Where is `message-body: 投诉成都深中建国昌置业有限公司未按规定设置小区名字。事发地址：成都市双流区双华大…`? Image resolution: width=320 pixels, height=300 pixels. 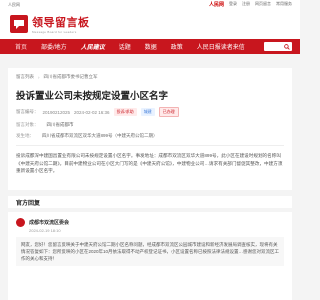
message-body: 投诉成都深中建国昌置业有限公司未按规定设置小区名字。事发地址：成都市双流区双华大… is located at coordinates (149, 163).